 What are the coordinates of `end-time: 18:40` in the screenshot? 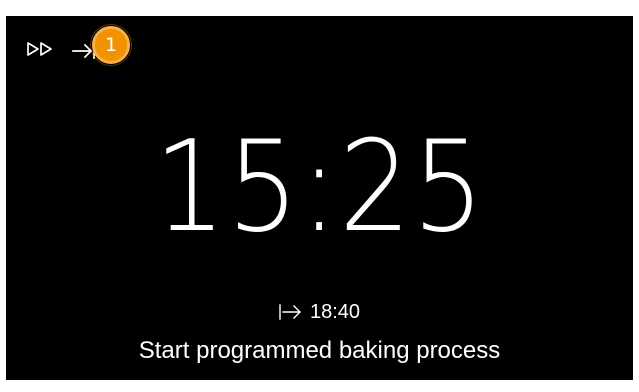 It's located at (335, 312).